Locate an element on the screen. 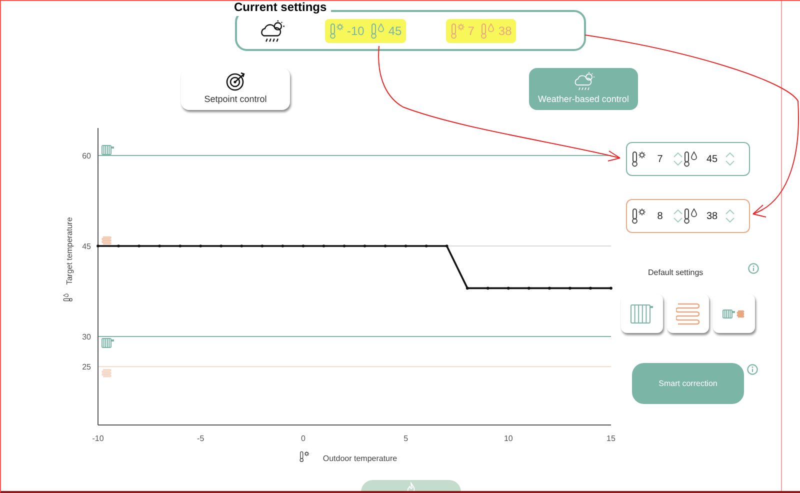  section-label: Default settings is located at coordinates (676, 273).